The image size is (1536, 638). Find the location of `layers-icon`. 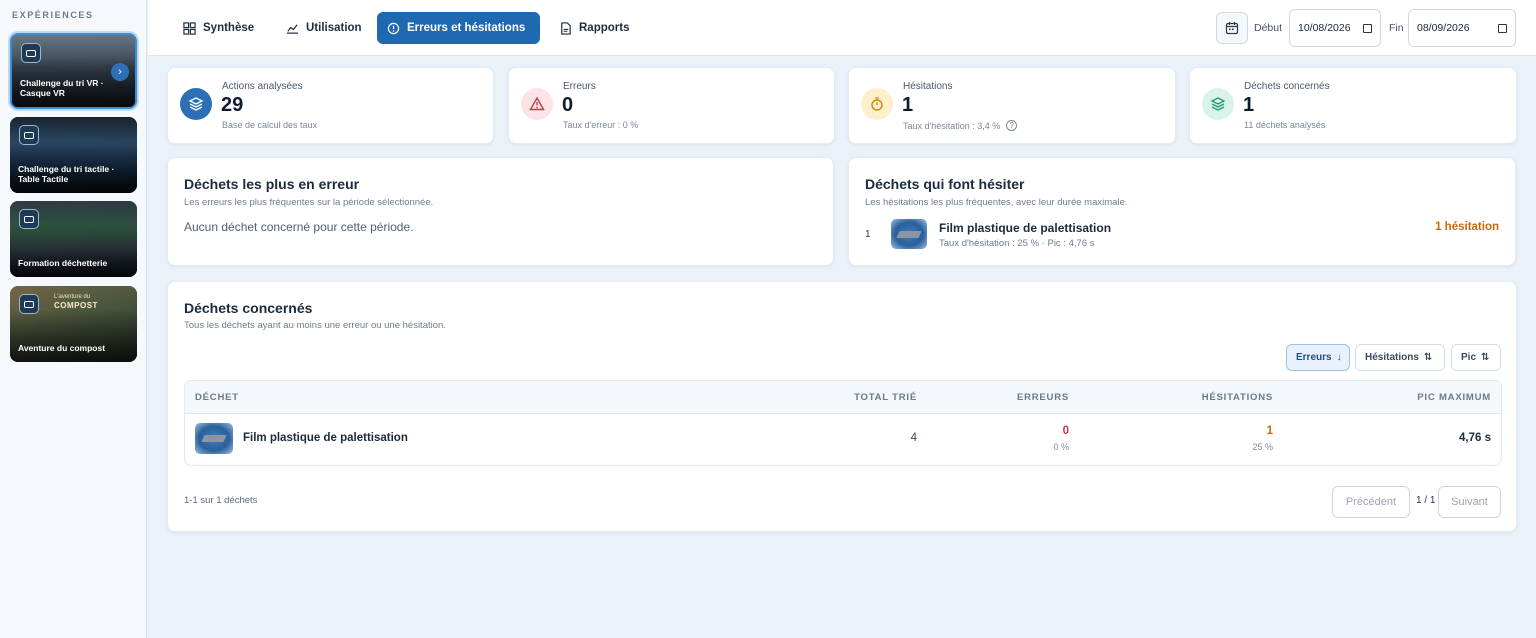

layers-icon is located at coordinates (196, 104).